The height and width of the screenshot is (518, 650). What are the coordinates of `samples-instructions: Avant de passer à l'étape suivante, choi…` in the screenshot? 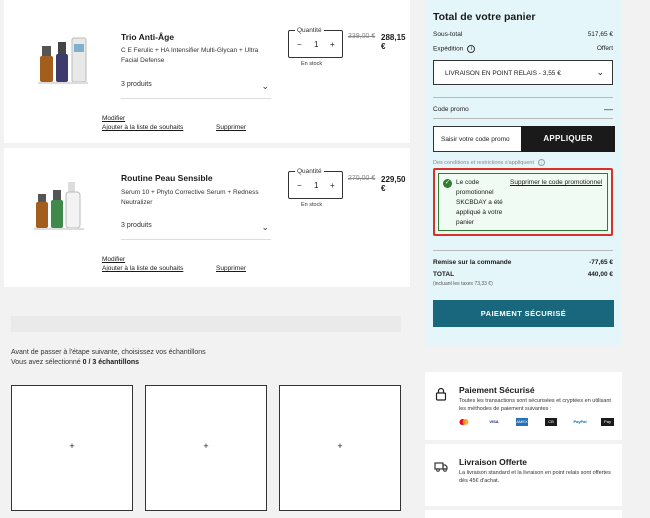 It's located at (108, 358).